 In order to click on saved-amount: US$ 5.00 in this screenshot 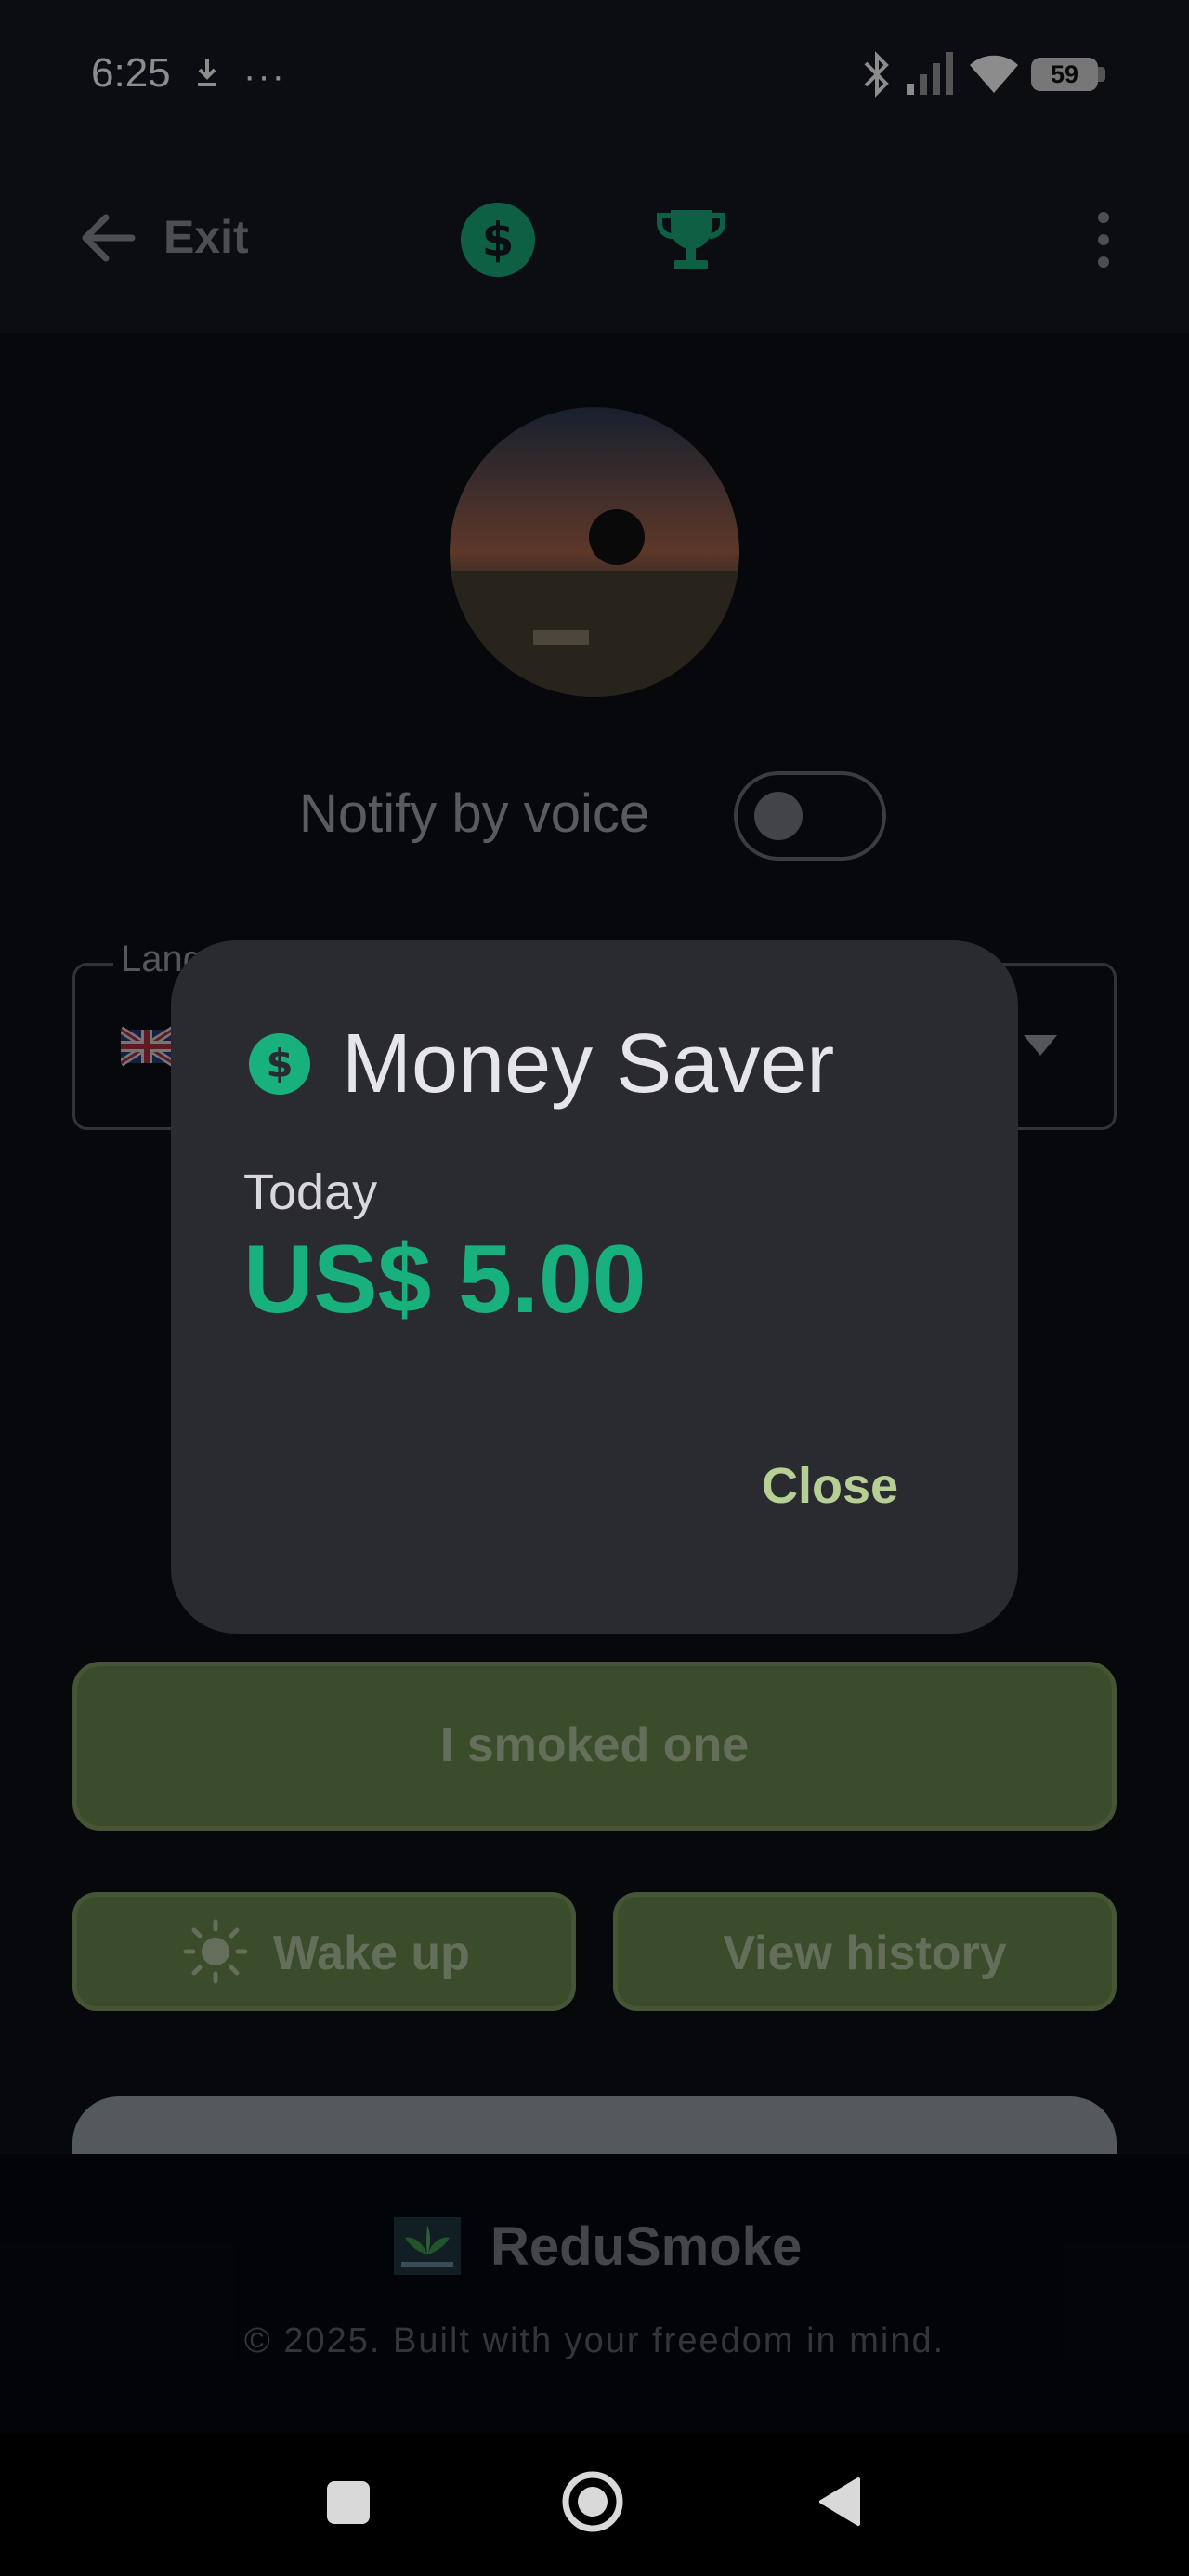, I will do `click(445, 1280)`.